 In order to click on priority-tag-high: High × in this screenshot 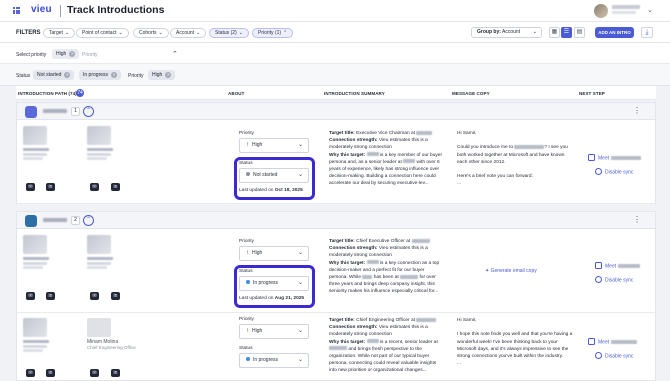, I will do `click(162, 75)`.